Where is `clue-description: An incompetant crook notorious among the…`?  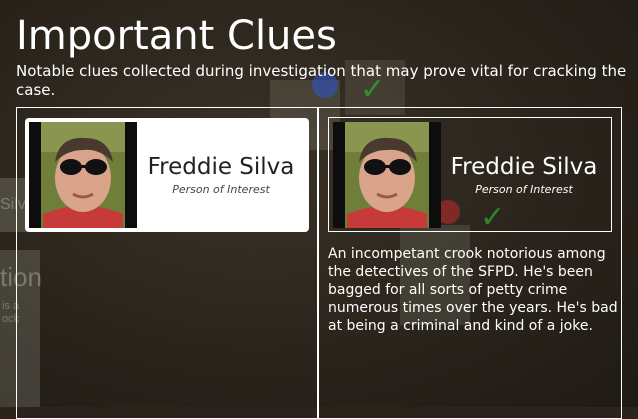 clue-description: An incompetant crook notorious among the… is located at coordinates (473, 290).